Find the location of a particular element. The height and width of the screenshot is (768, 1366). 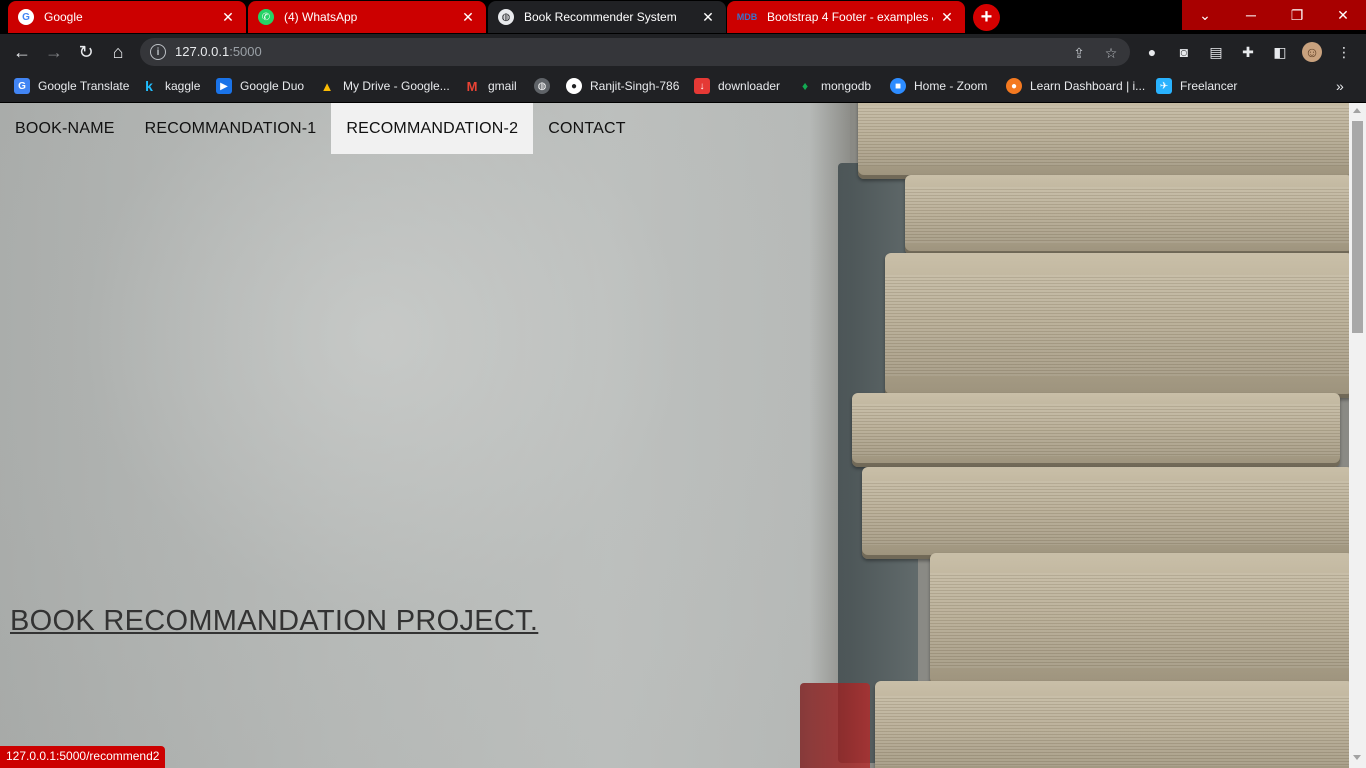

bookmark-downloader: ↓ downloader is located at coordinates (737, 86).